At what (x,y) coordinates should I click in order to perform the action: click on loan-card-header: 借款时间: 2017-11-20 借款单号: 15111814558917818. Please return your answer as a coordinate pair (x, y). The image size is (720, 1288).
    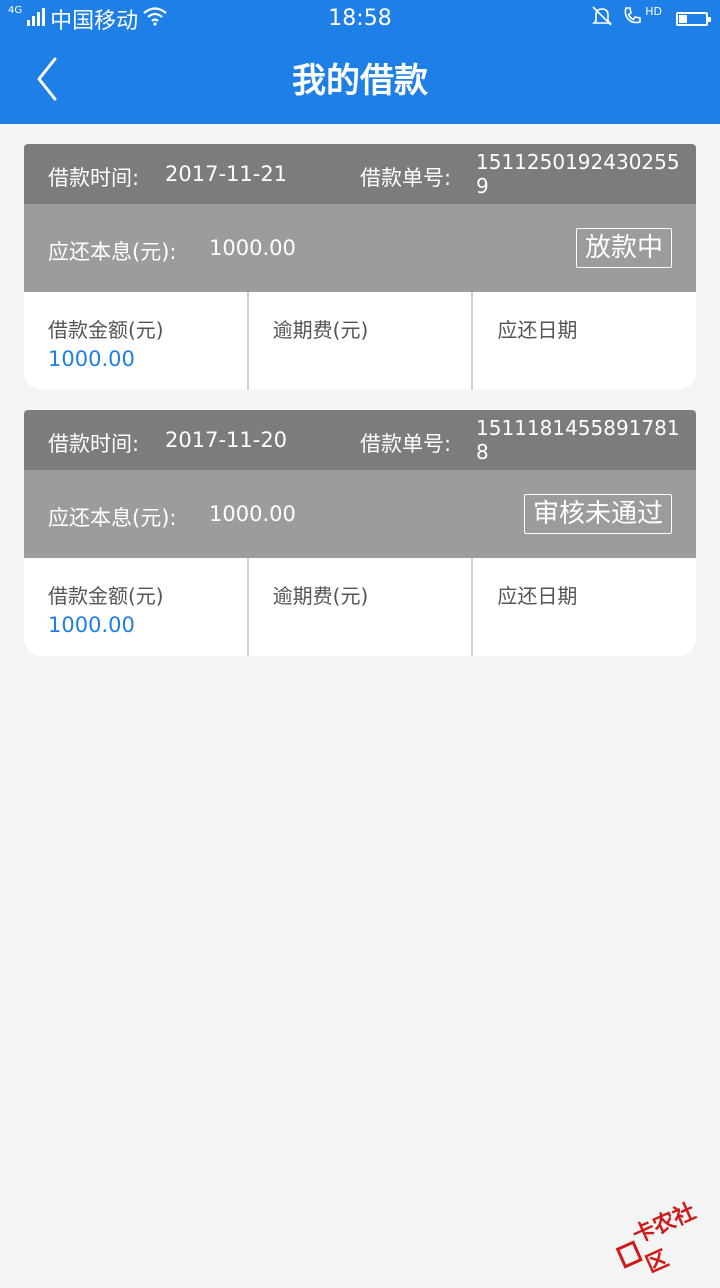
    Looking at the image, I should click on (360, 440).